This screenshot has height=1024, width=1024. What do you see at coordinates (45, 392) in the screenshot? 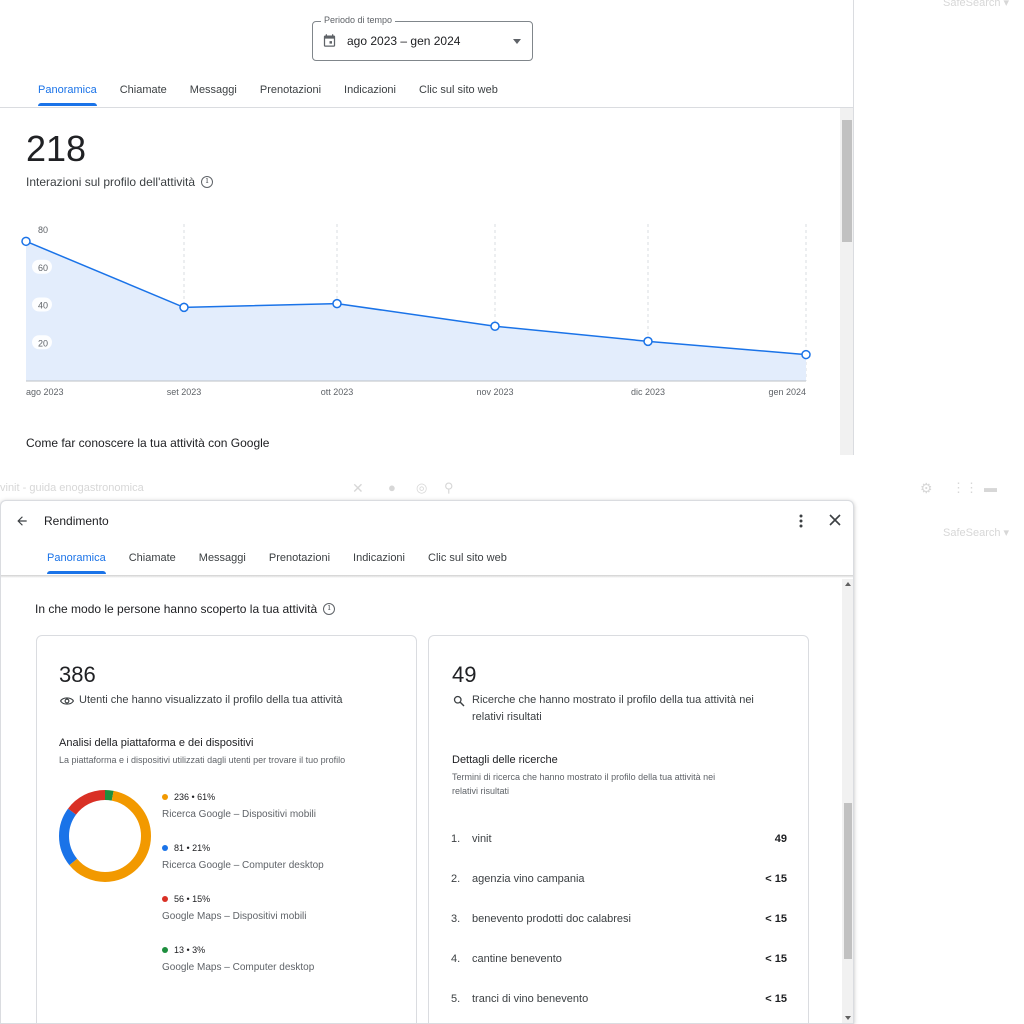
I see `x-tick-label: ago 2023` at bounding box center [45, 392].